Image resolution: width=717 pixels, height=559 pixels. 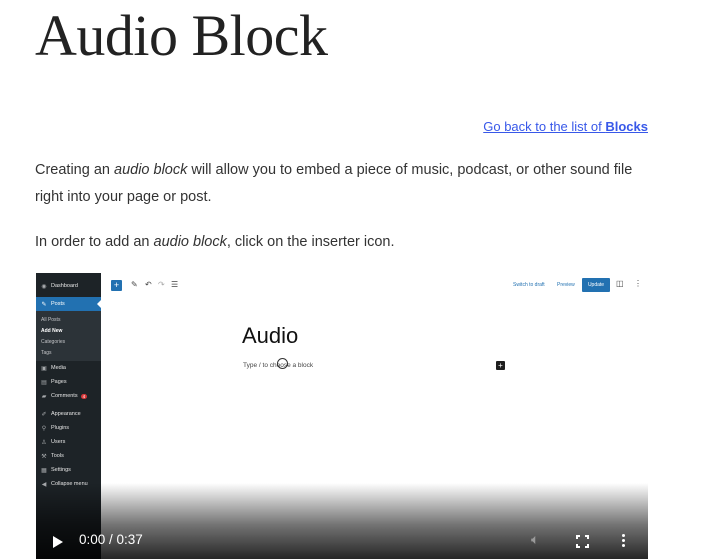 What do you see at coordinates (68, 456) in the screenshot?
I see `sidebar-item-tools: ⚒ Tools` at bounding box center [68, 456].